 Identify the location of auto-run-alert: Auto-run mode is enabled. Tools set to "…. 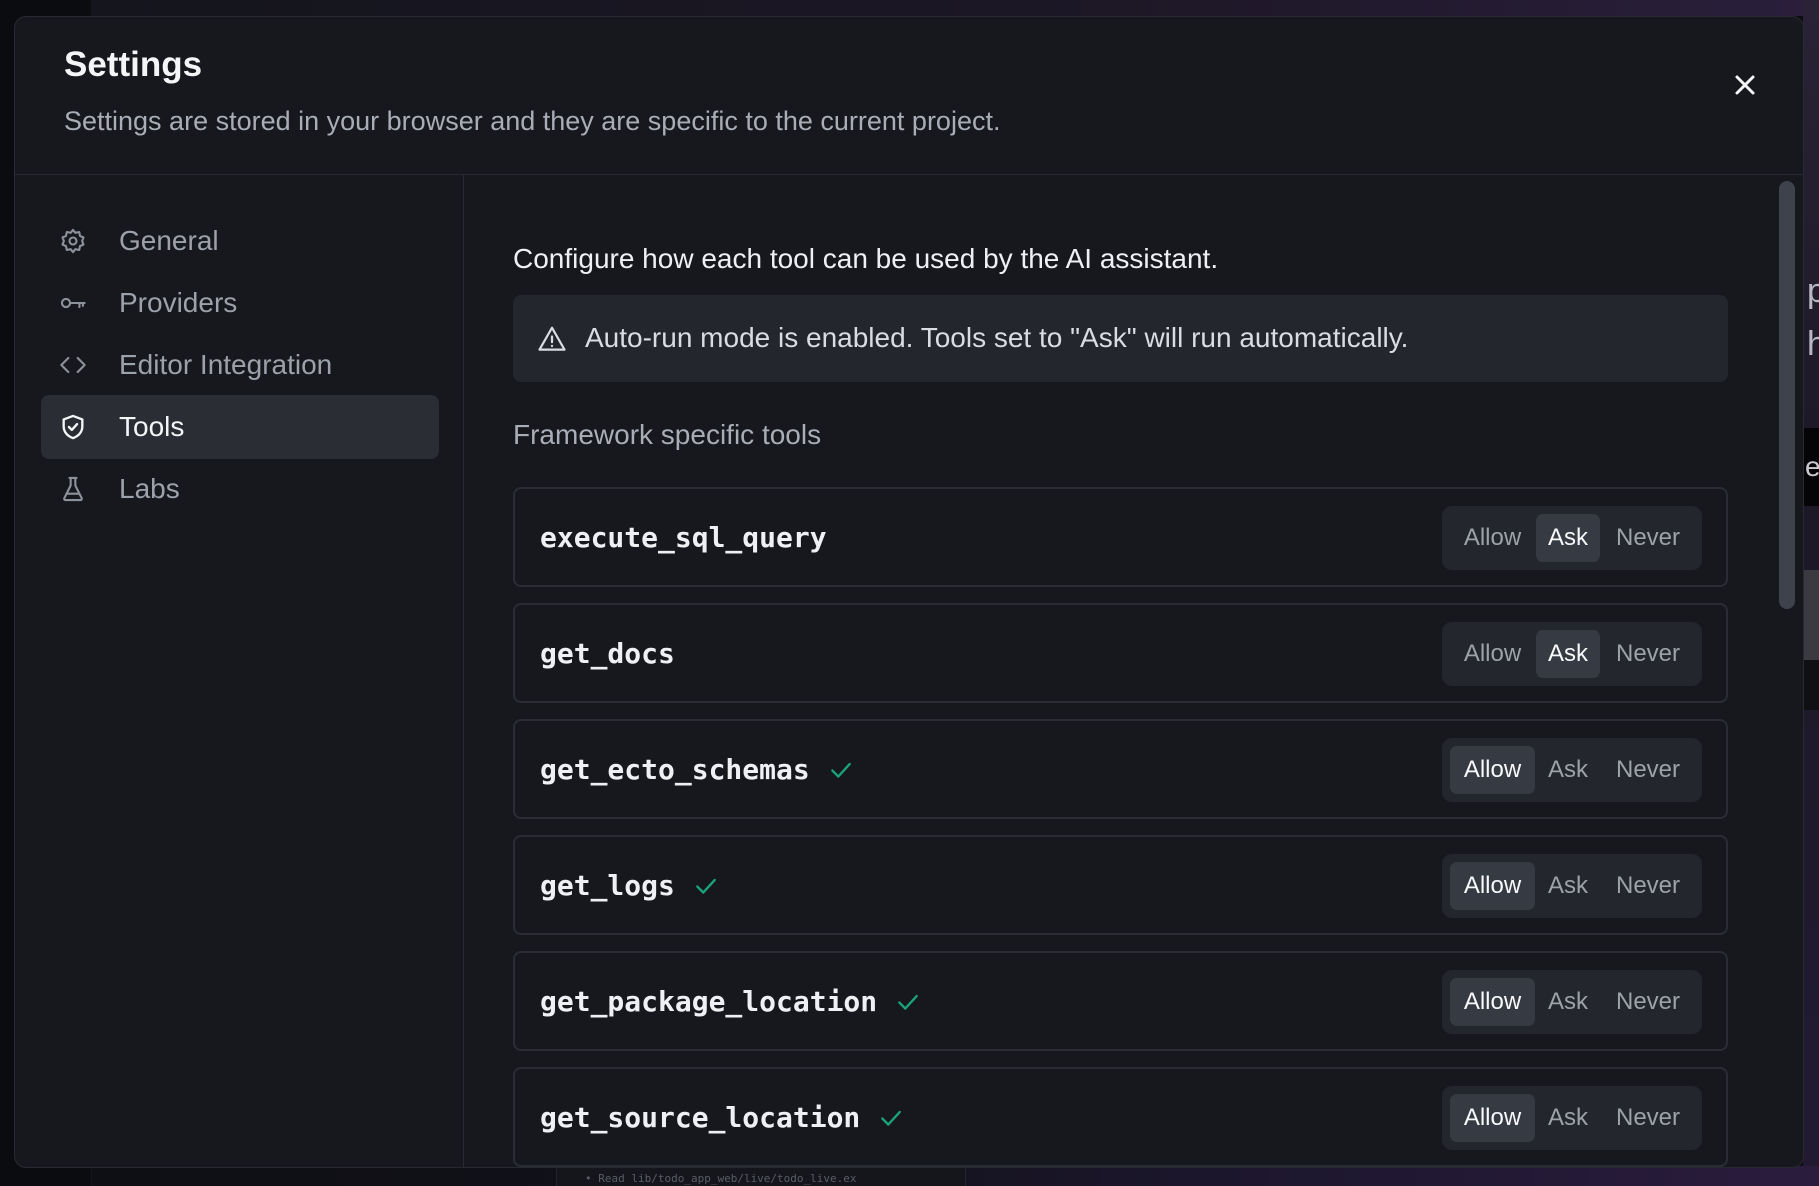
(1120, 338).